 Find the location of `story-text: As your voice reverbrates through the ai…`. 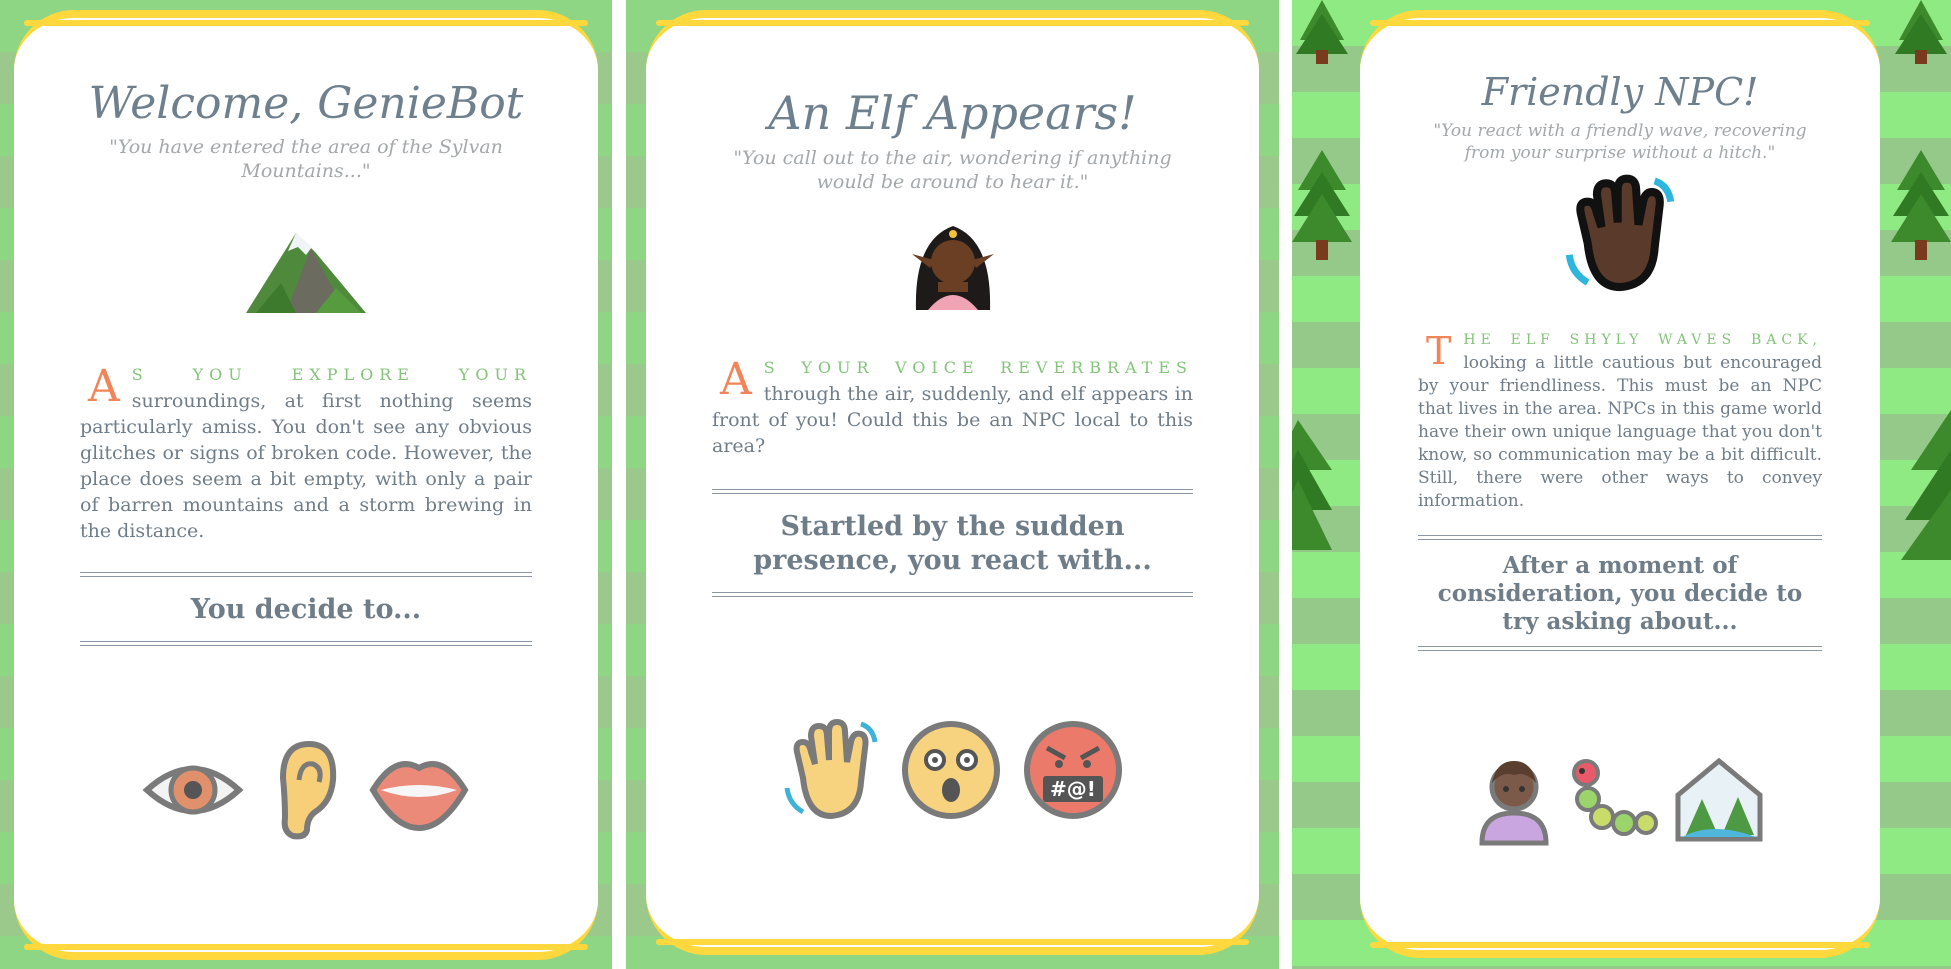

story-text: As your voice reverbrates through the ai… is located at coordinates (952, 406).